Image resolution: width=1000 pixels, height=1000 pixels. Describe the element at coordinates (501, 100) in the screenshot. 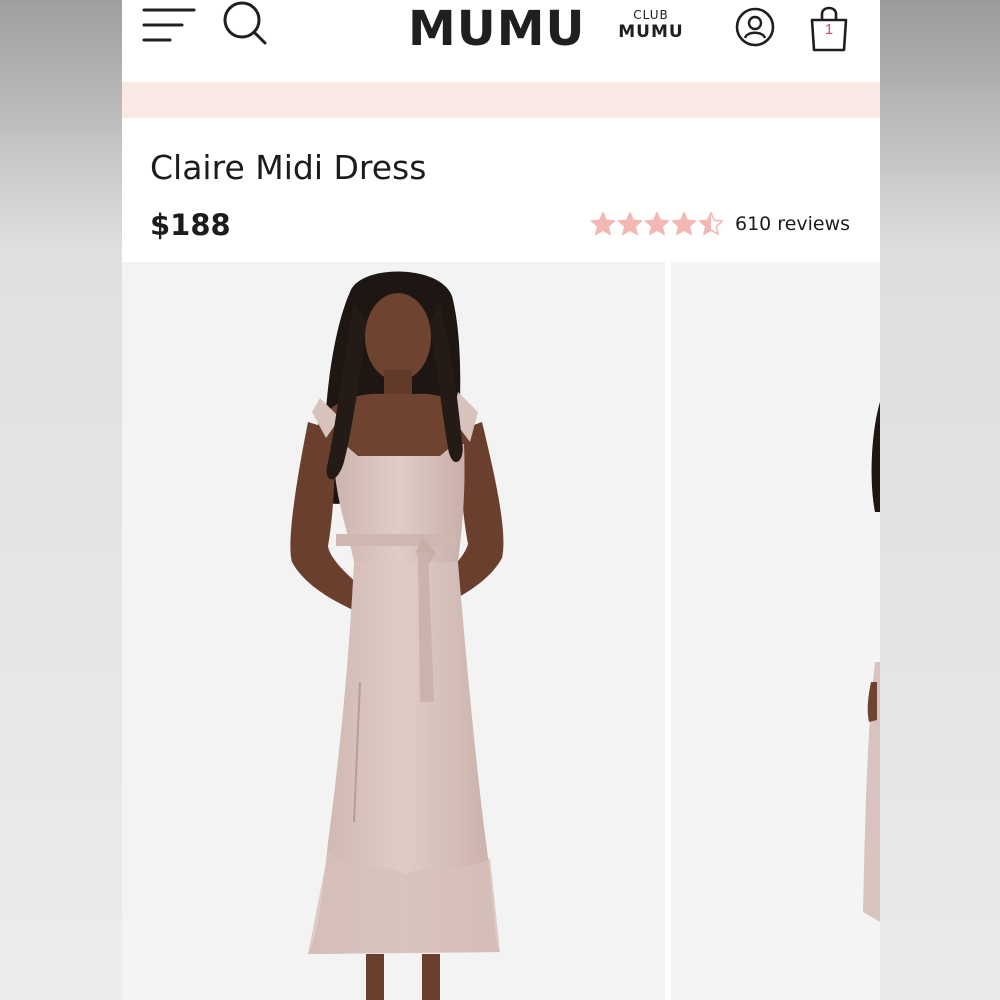

I see `promo-banner` at that location.